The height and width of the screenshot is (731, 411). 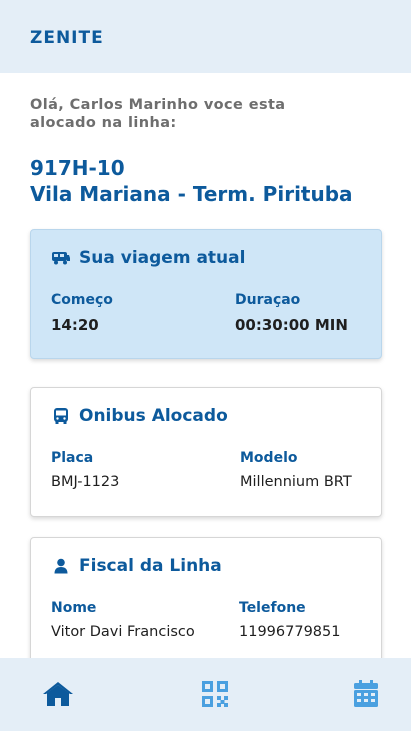 What do you see at coordinates (153, 416) in the screenshot?
I see `bus-card-title: Onibus Alocado` at bounding box center [153, 416].